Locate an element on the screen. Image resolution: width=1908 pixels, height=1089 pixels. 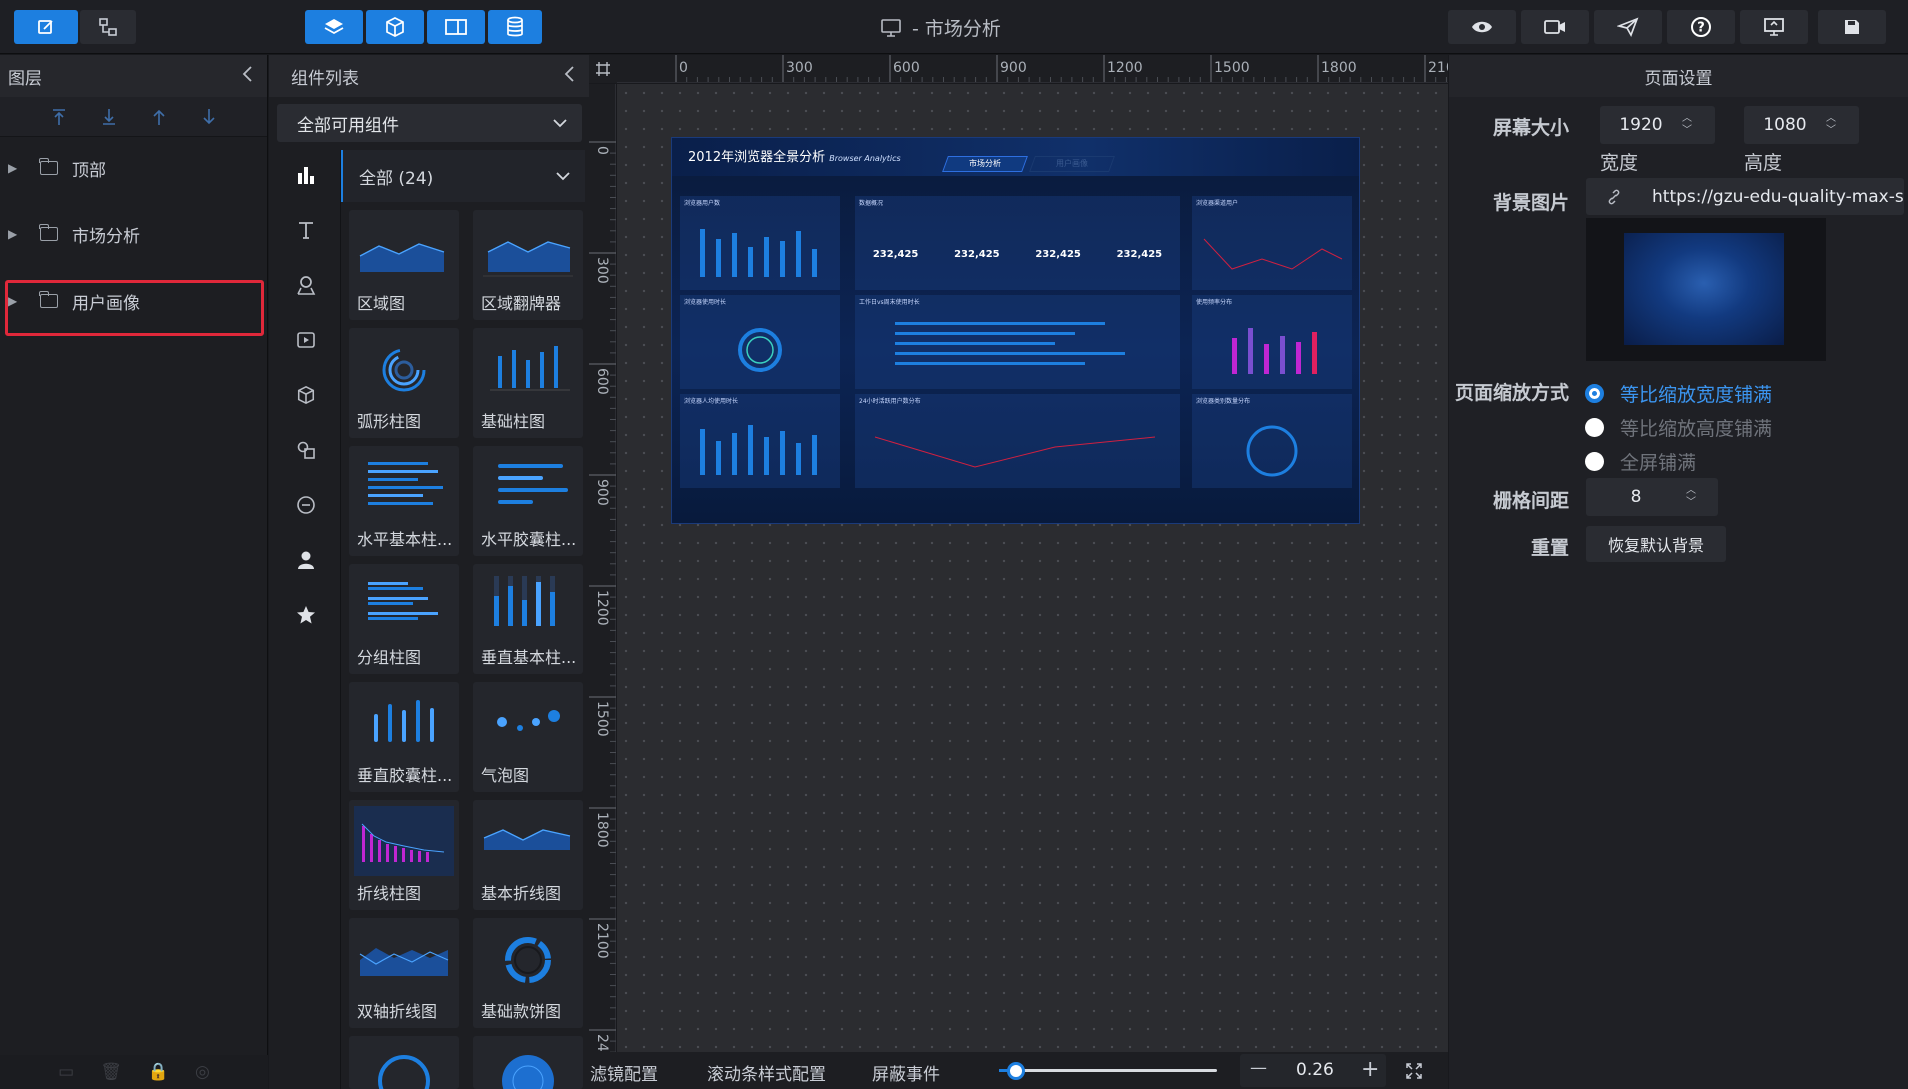
reset-bg-button: 恢复默认背景 is located at coordinates (1656, 544).